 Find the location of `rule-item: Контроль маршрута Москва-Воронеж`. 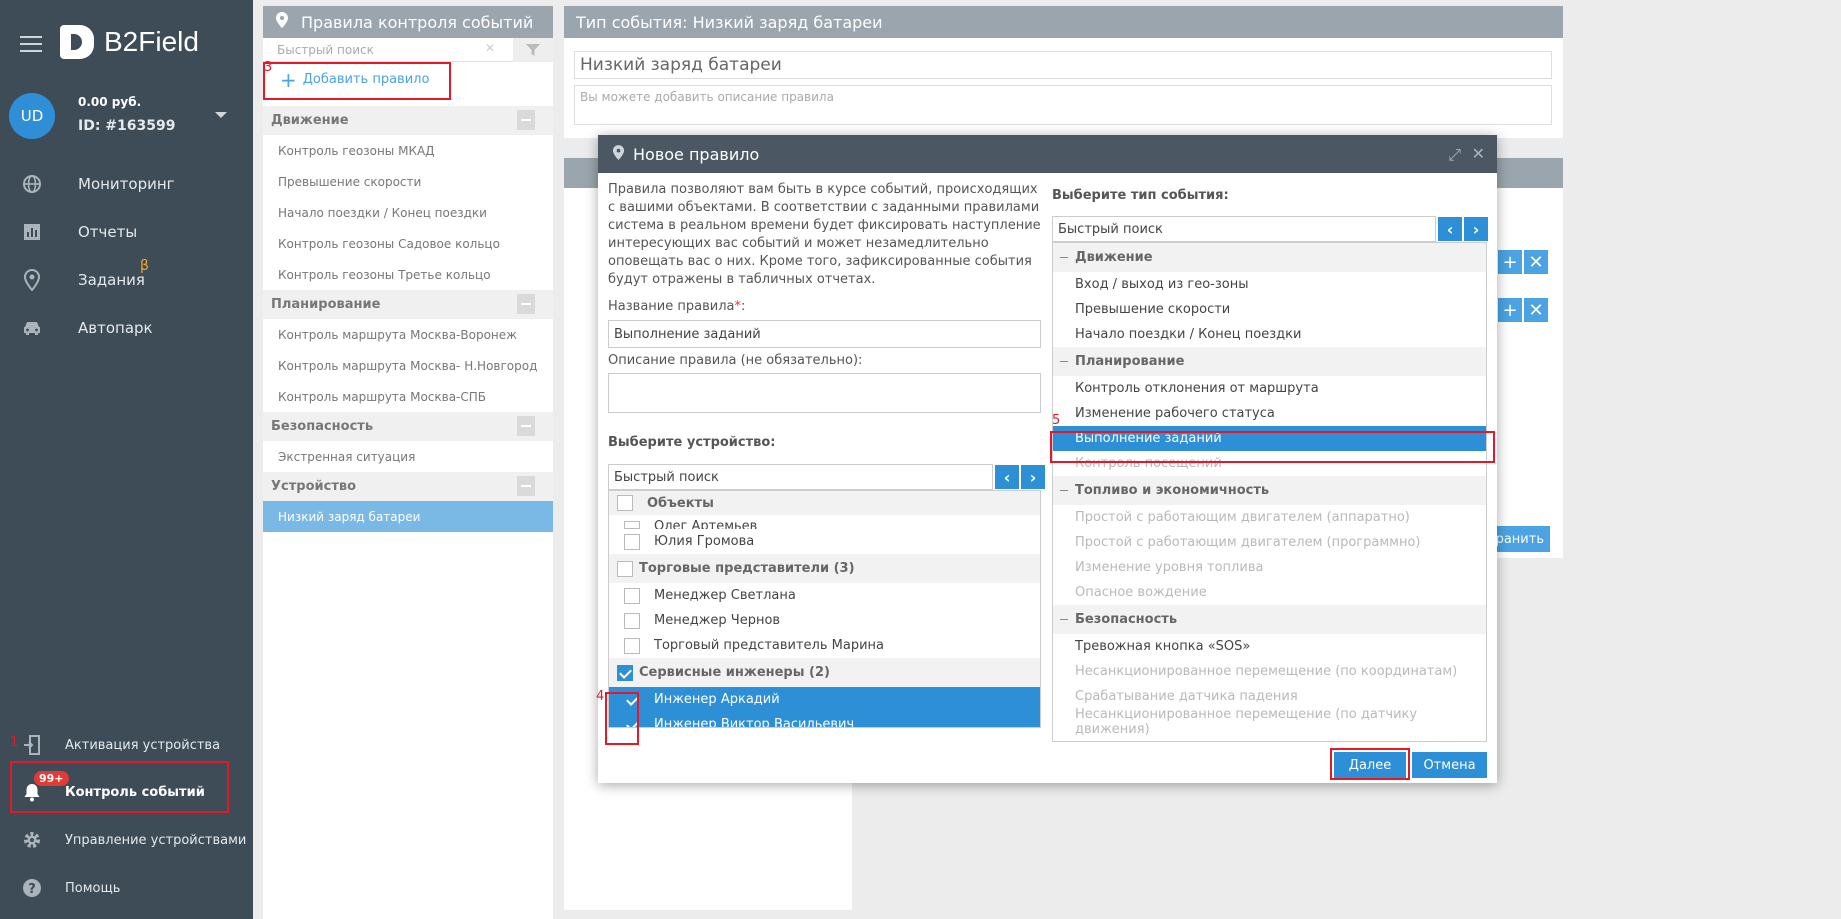

rule-item: Контроль маршрута Москва-Воронеж is located at coordinates (408, 334).